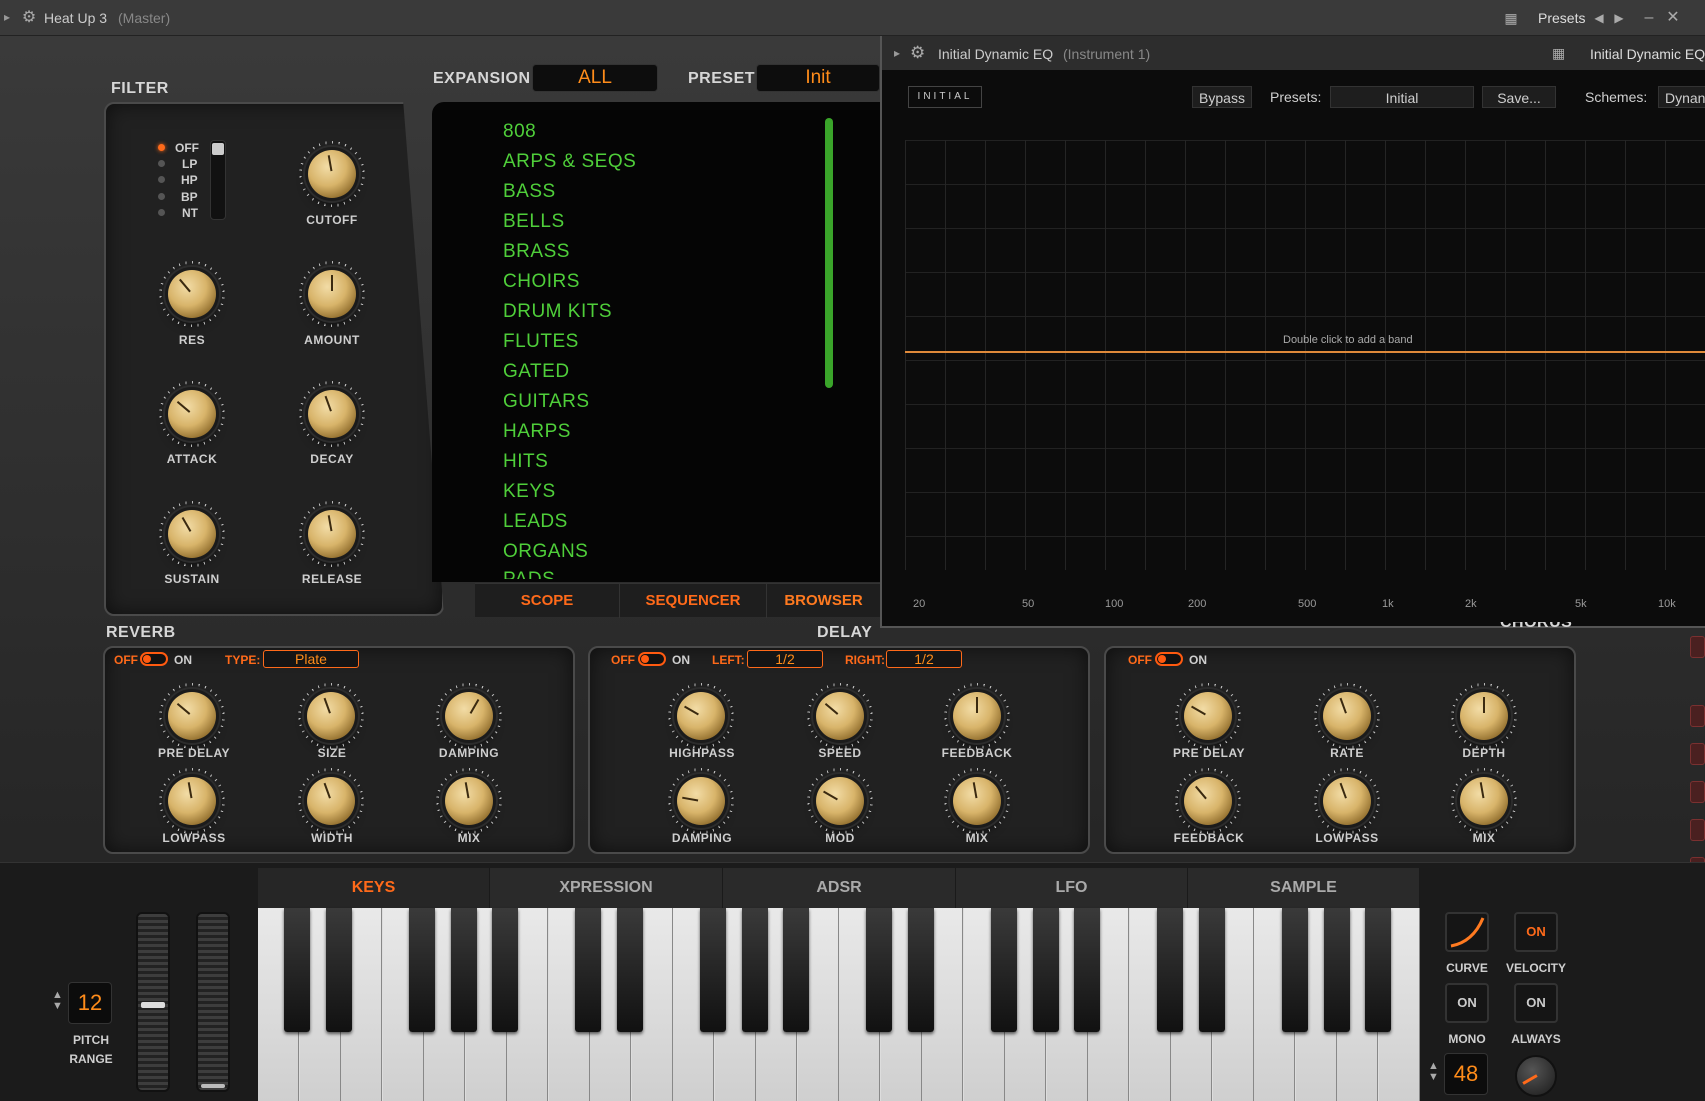 The width and height of the screenshot is (1705, 1101). Describe the element at coordinates (541, 282) in the screenshot. I see `browser-item: CHOIRS` at that location.